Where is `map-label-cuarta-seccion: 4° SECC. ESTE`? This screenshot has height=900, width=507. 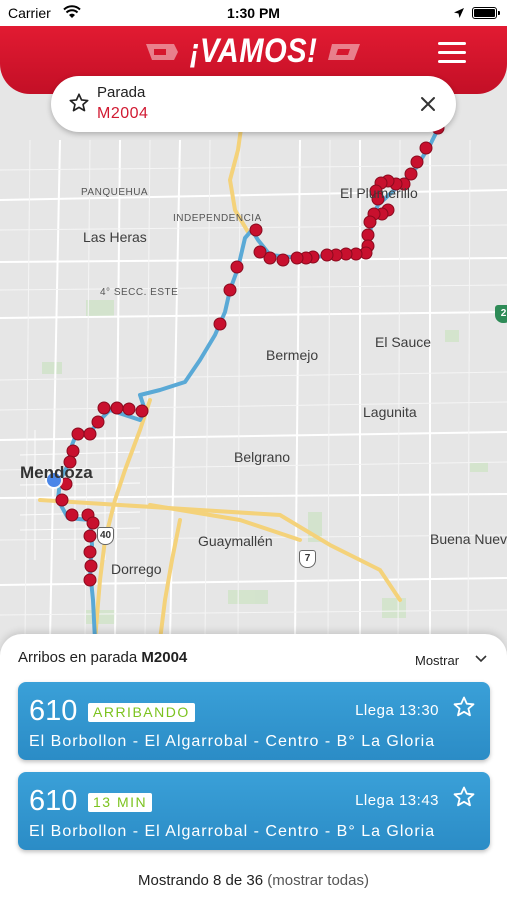
map-label-cuarta-seccion: 4° SECC. ESTE is located at coordinates (139, 292).